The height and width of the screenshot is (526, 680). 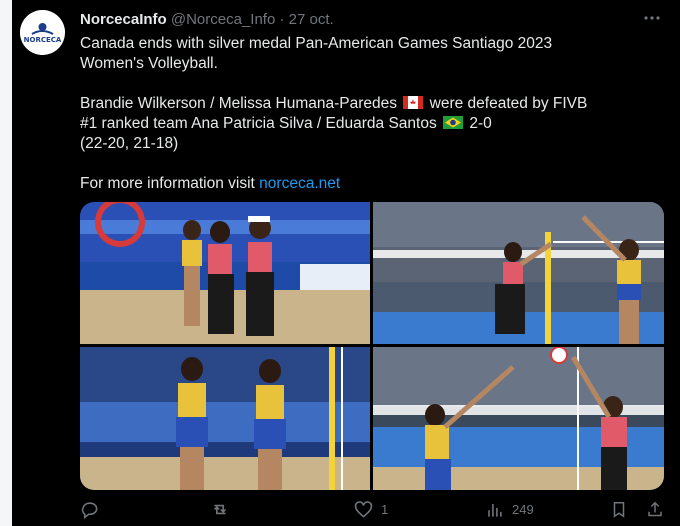 What do you see at coordinates (225, 273) in the screenshot?
I see `photo-celebration` at bounding box center [225, 273].